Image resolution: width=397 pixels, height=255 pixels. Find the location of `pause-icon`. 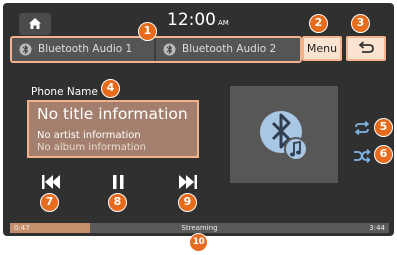

pause-icon is located at coordinates (118, 182).